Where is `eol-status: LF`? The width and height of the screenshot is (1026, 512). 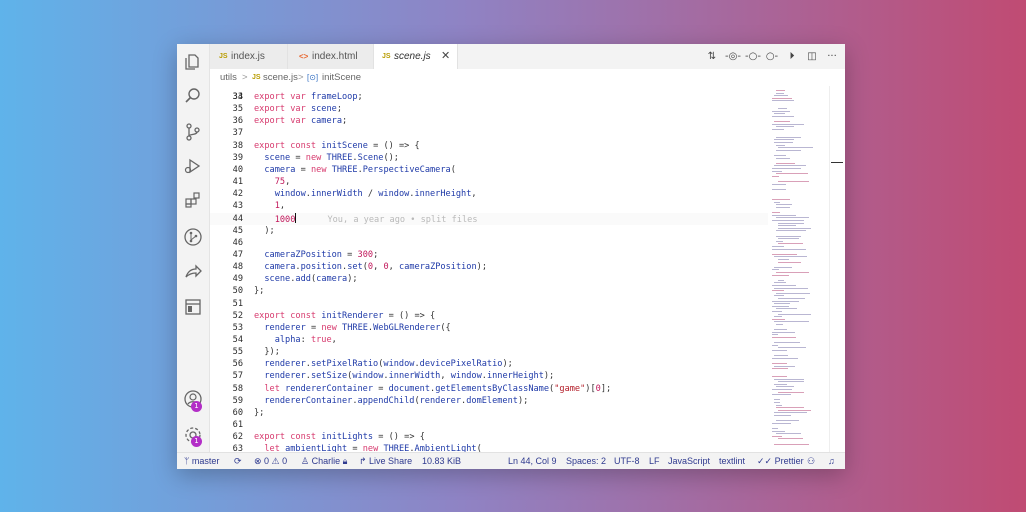 eol-status: LF is located at coordinates (654, 461).